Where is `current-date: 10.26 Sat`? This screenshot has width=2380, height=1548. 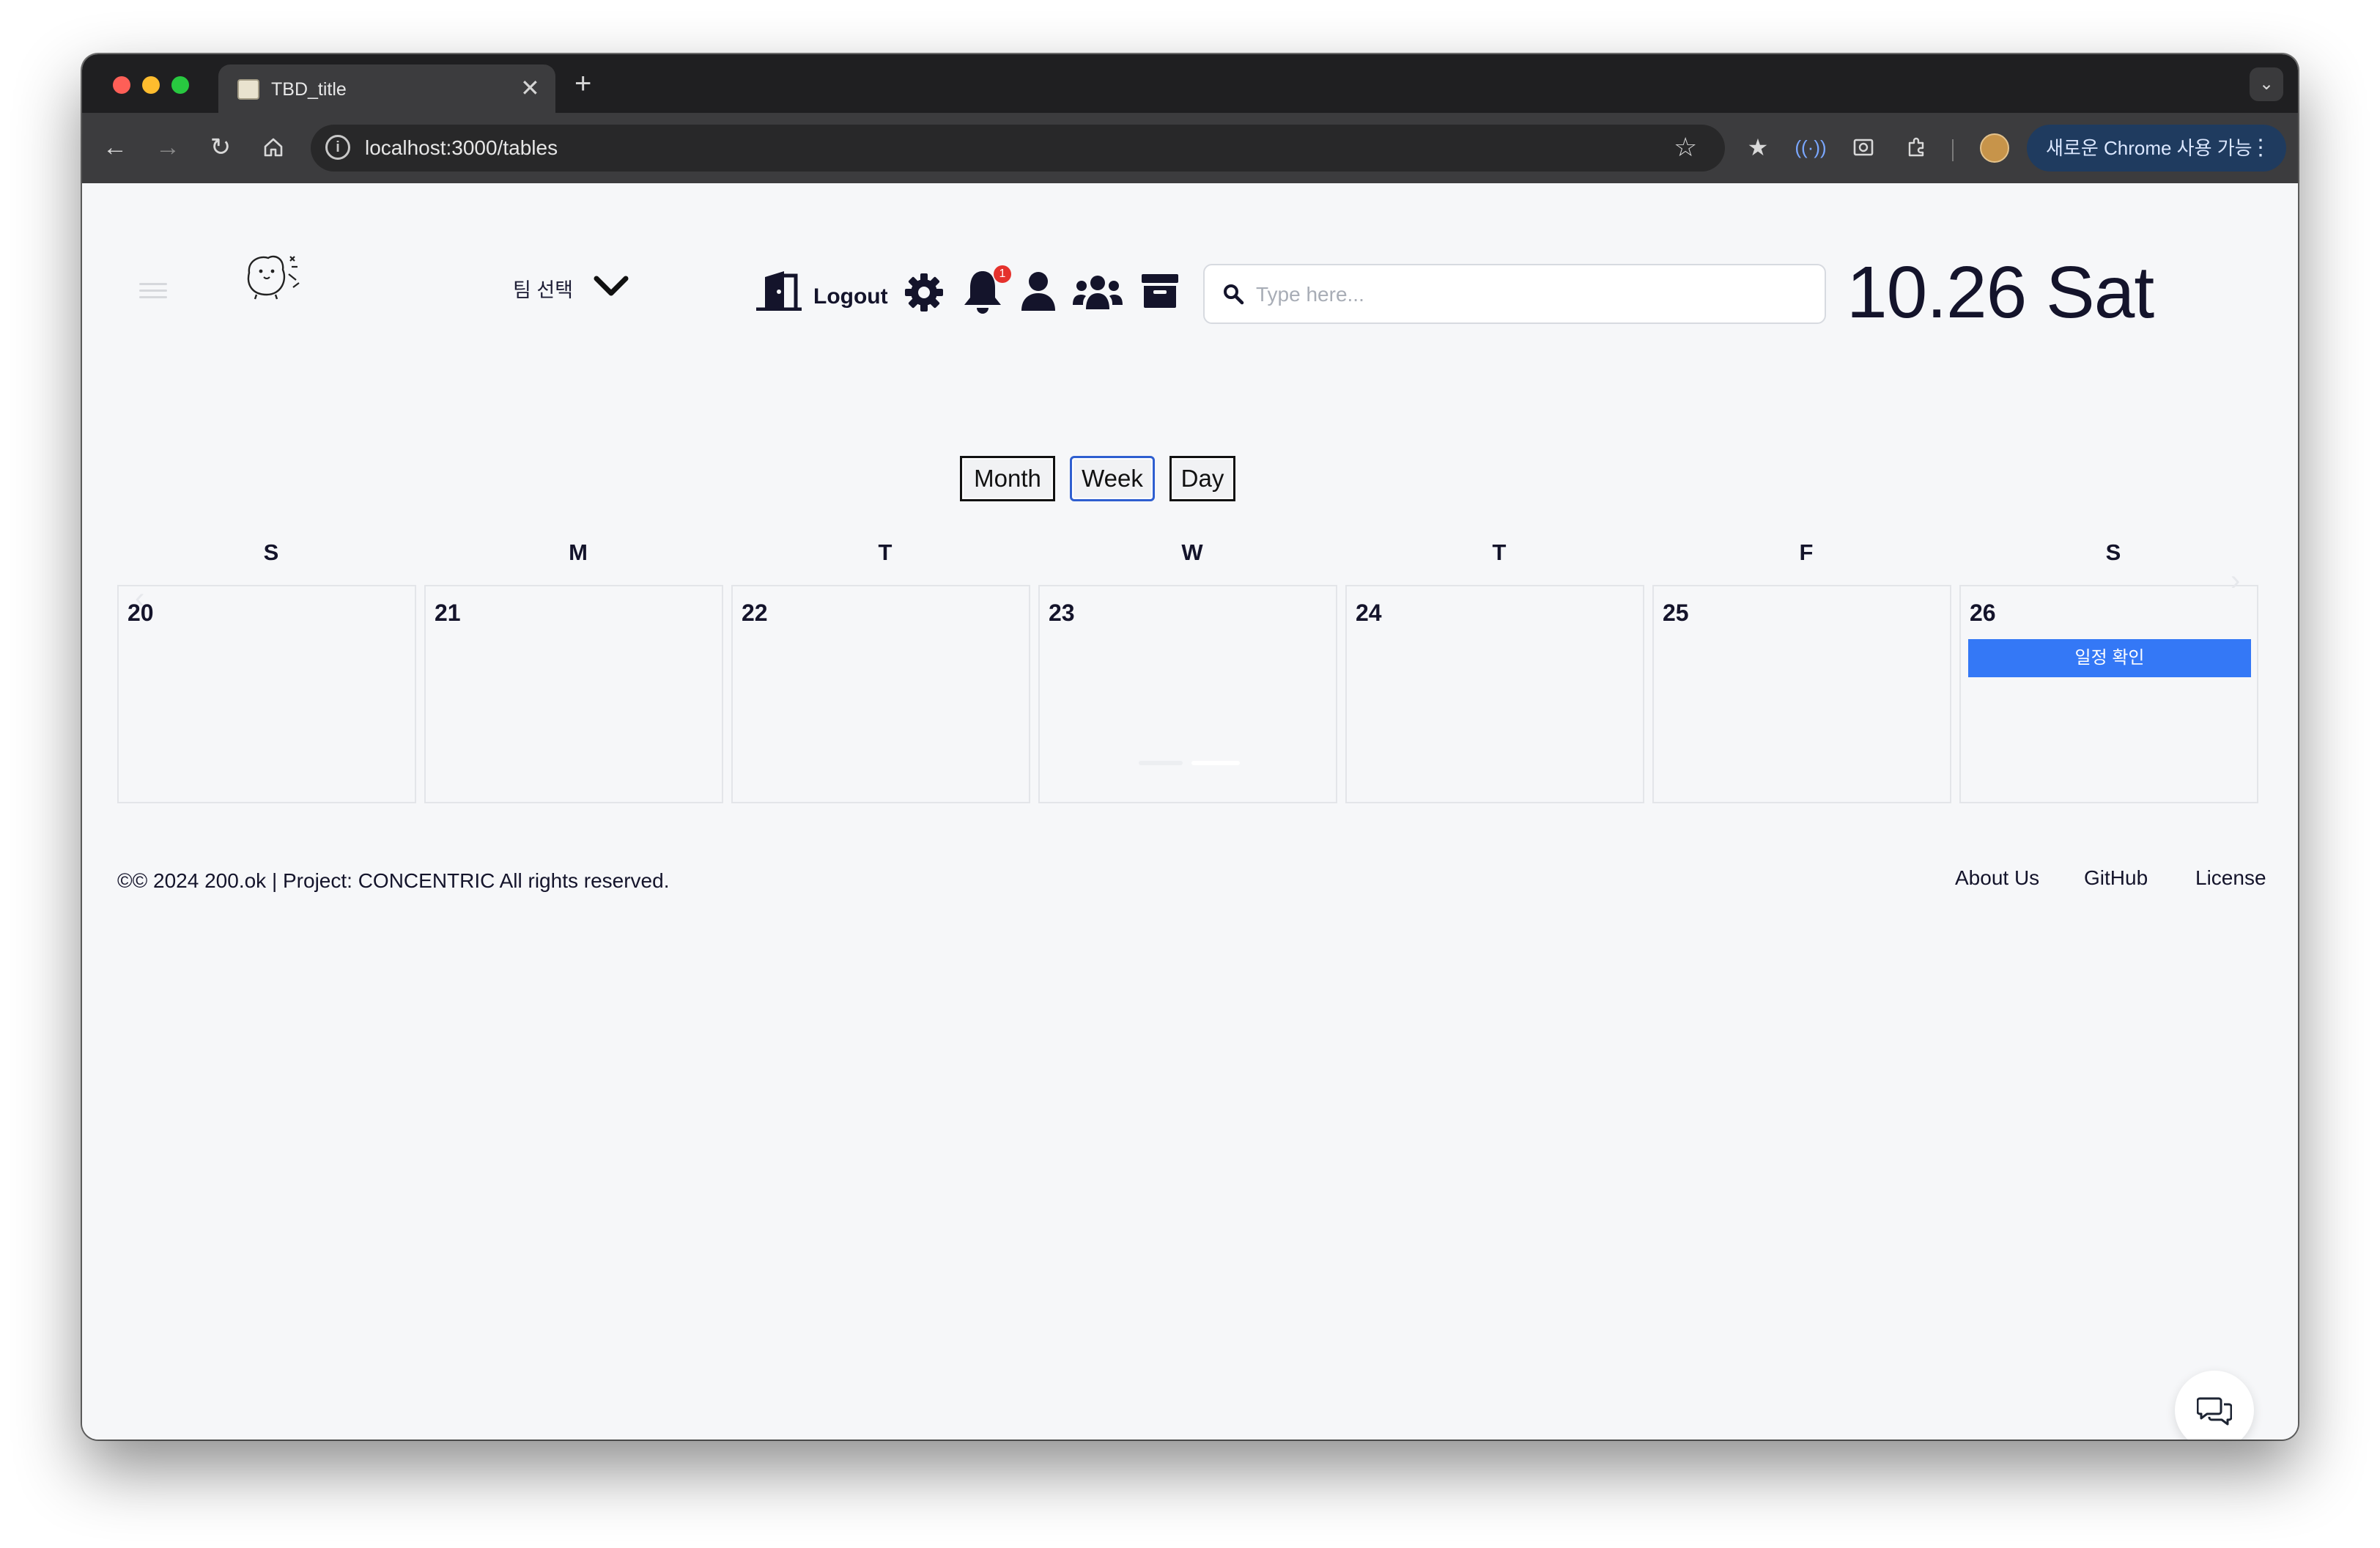
current-date: 10.26 Sat is located at coordinates (2000, 292).